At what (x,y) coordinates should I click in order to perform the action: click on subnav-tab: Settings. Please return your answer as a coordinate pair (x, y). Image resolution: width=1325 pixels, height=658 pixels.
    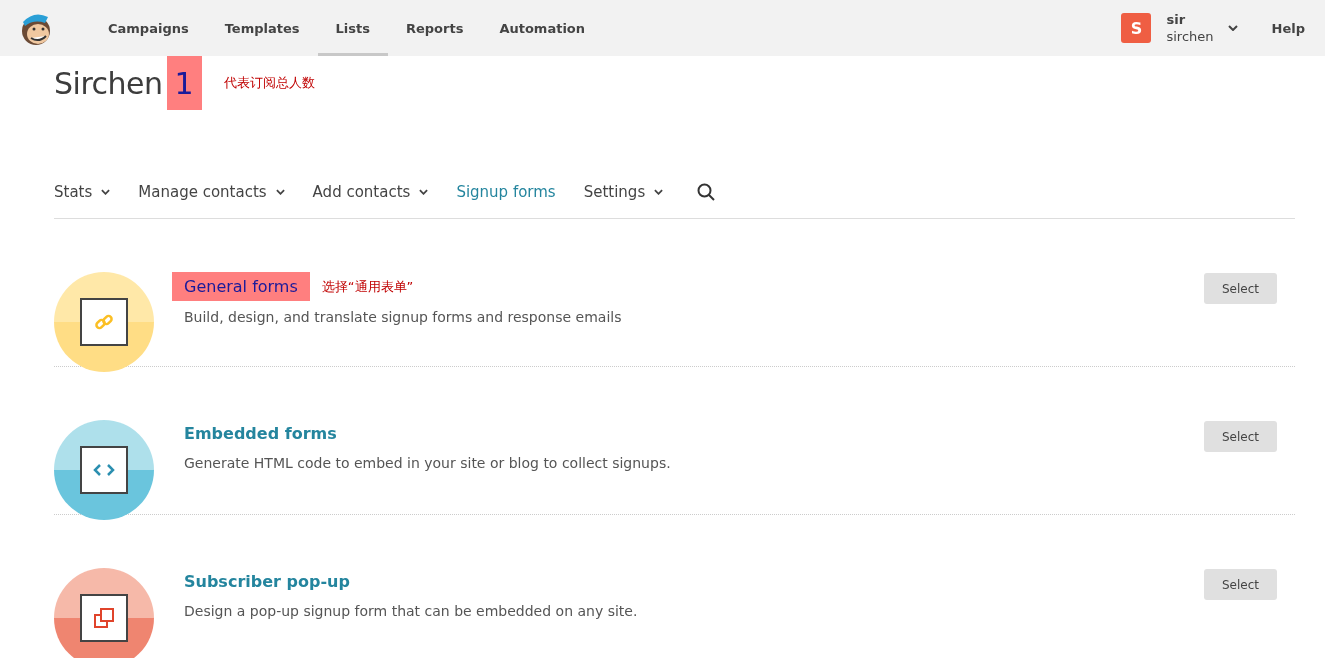
    Looking at the image, I should click on (623, 192).